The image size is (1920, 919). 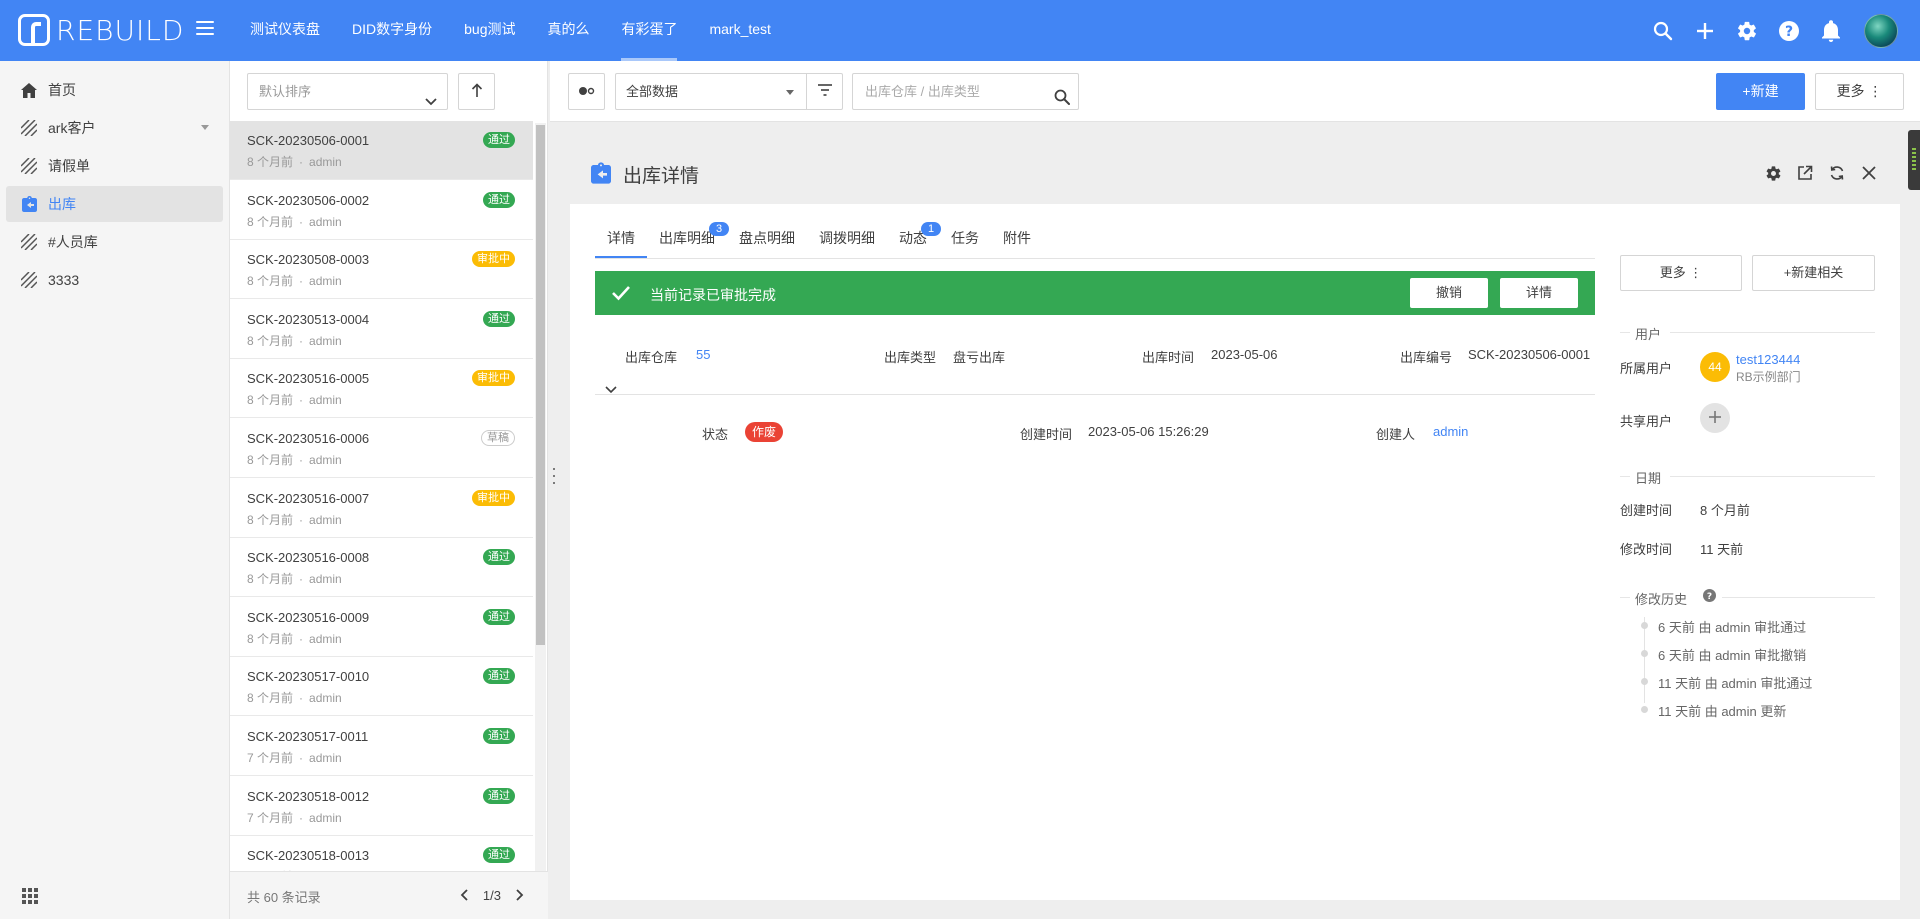 I want to click on history-item: 6 天前 由 admin 审批撤销, so click(x=1723, y=654).